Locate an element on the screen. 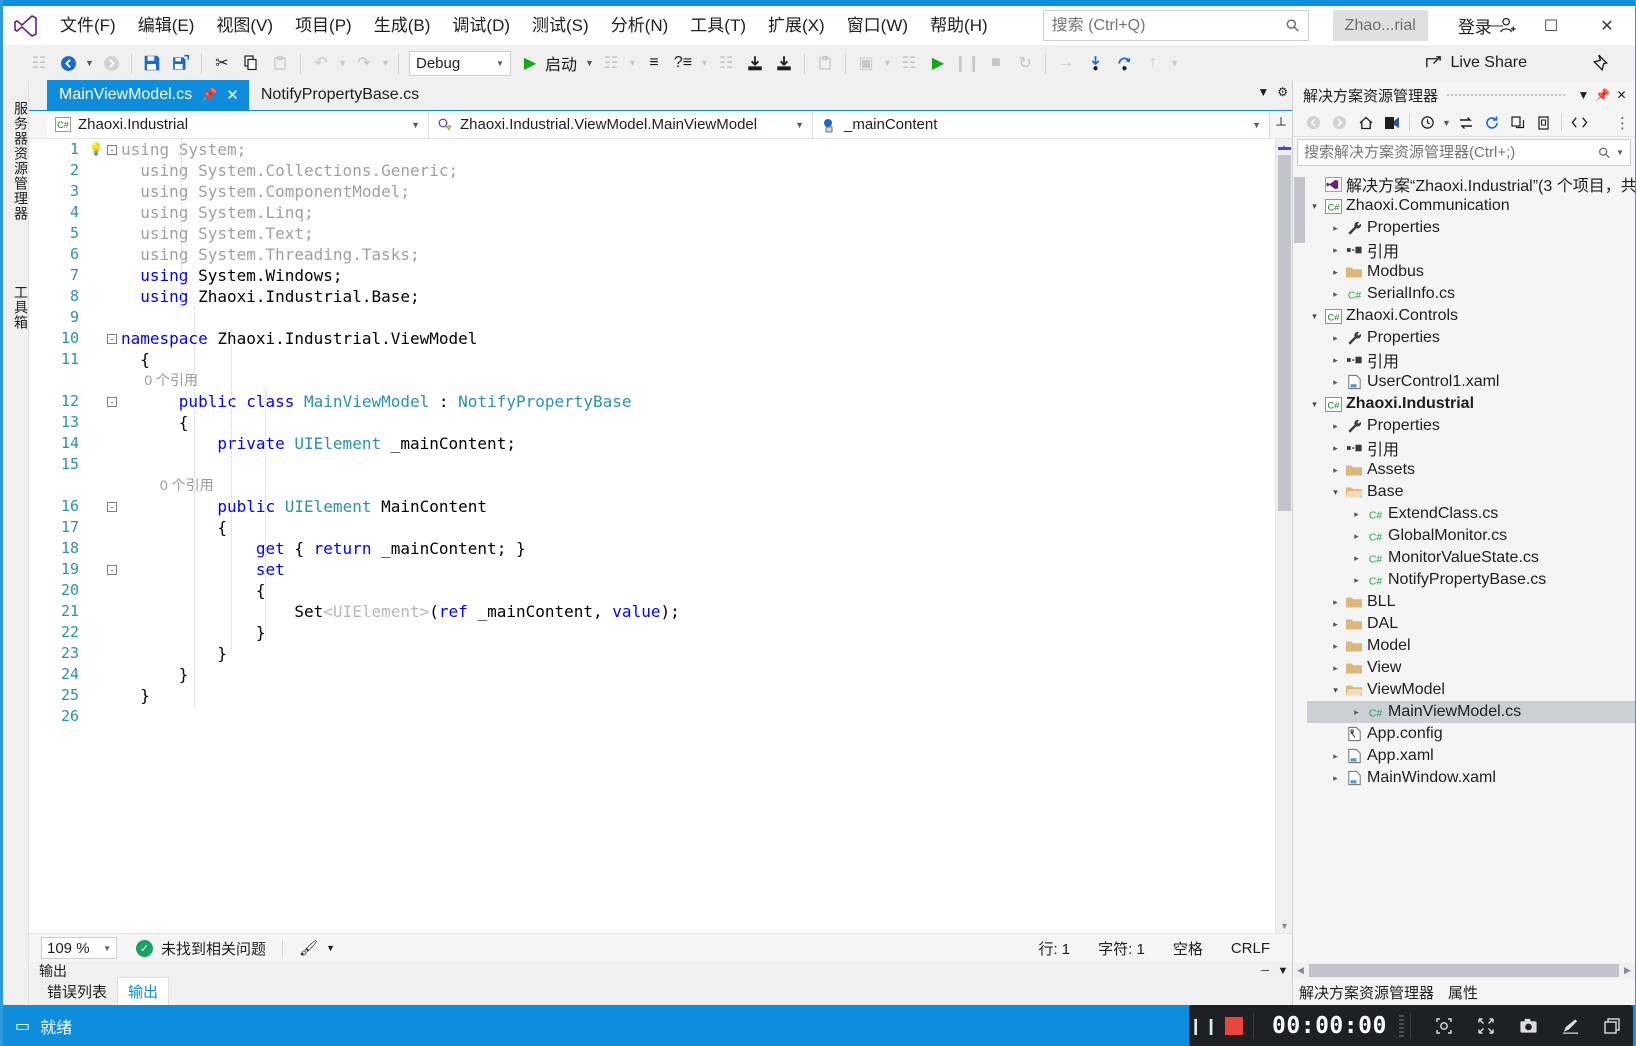 Image resolution: width=1636 pixels, height=1046 pixels. solution-search-input is located at coordinates (1452, 152).